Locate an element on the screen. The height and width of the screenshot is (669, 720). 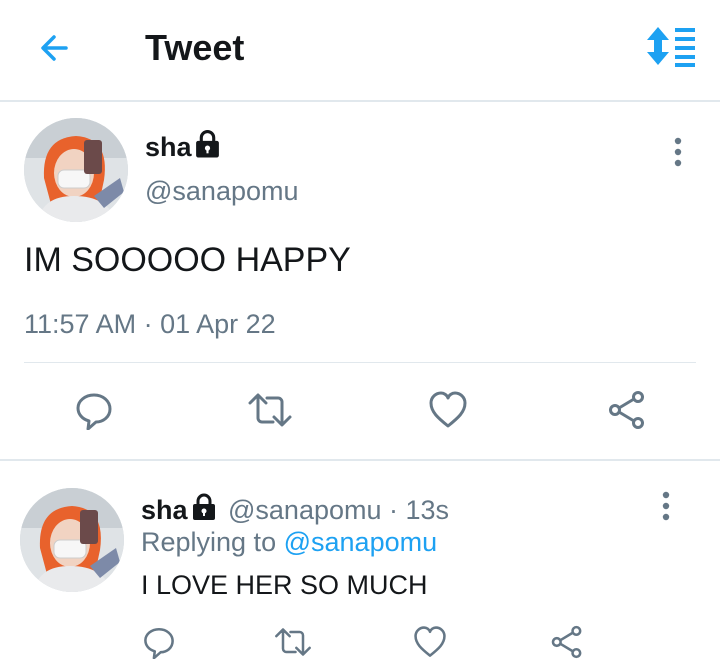
reply-handle: @sanapomu · 13s is located at coordinates (338, 510).